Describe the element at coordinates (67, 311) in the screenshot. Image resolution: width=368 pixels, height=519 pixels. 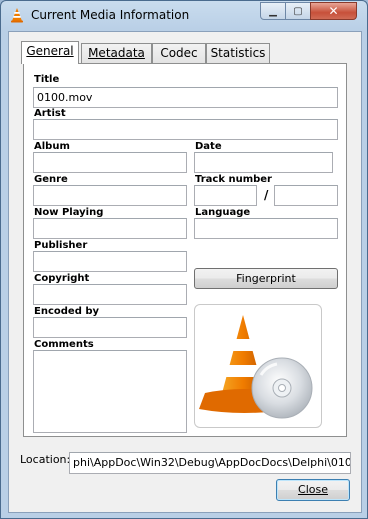
I see `encoded-by-label: Encoded by` at that location.